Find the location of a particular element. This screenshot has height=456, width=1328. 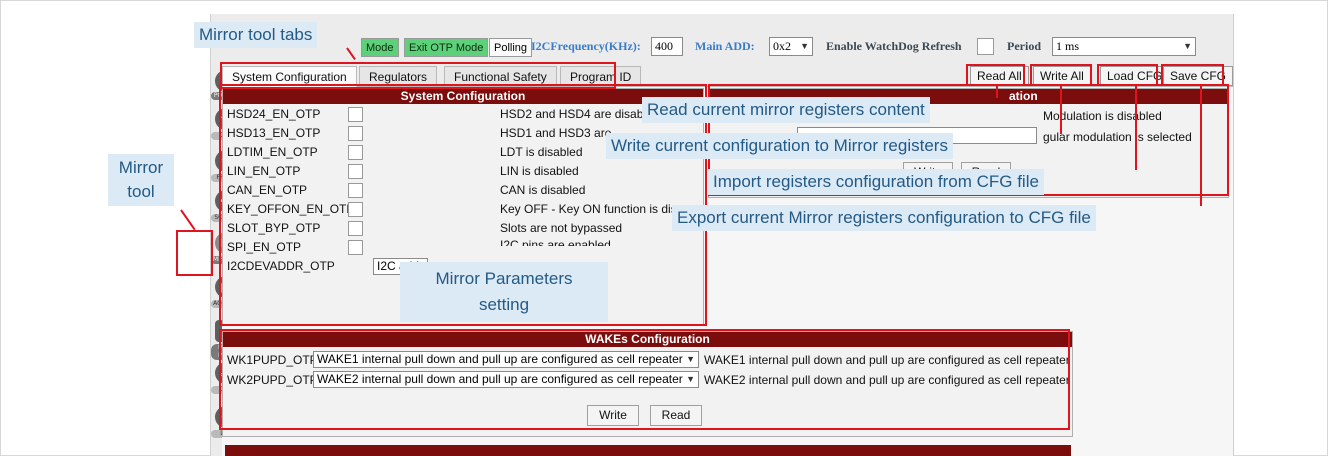

next-panel-header-strip is located at coordinates (648, 450).